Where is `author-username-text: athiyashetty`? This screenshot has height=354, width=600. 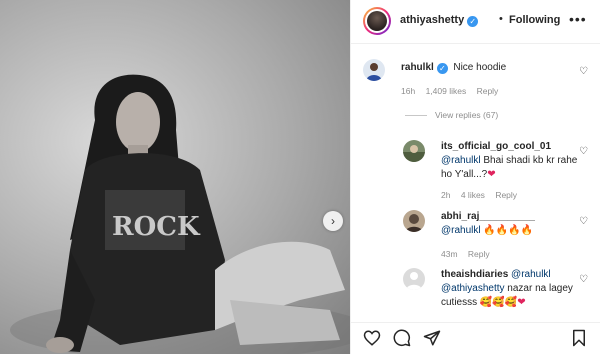
author-username-text: athiyashetty is located at coordinates (432, 20).